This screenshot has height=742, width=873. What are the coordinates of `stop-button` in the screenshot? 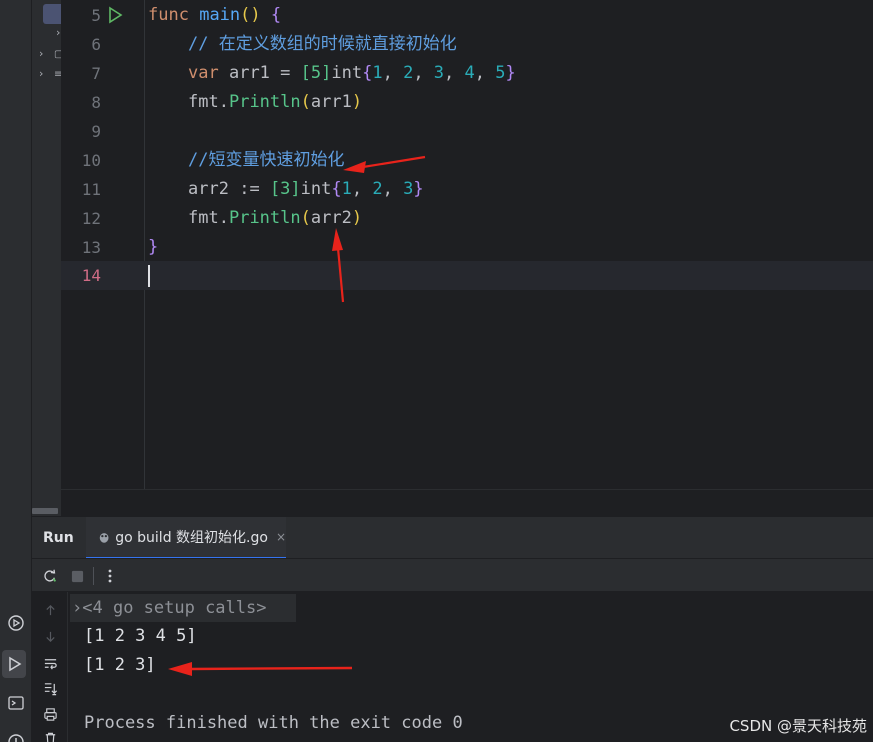 It's located at (77, 576).